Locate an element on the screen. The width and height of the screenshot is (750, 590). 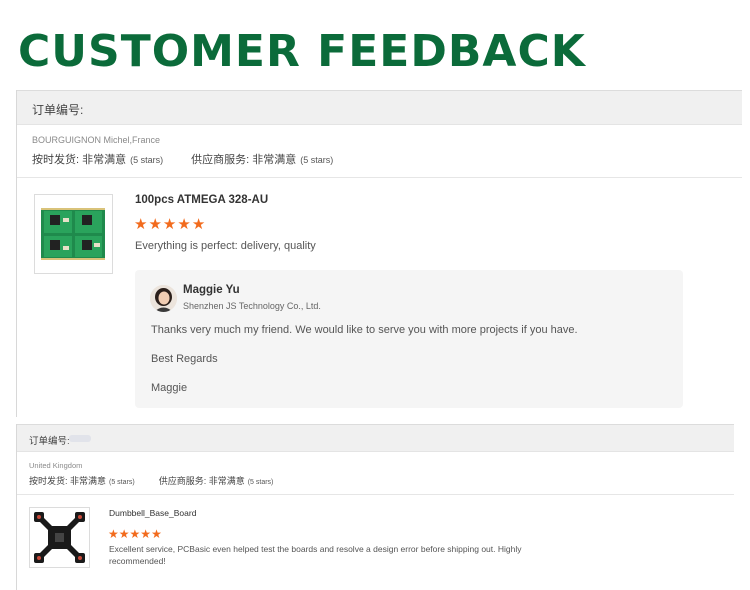
review-comment: Everything is perfect: delivery, quality is located at coordinates (225, 246).